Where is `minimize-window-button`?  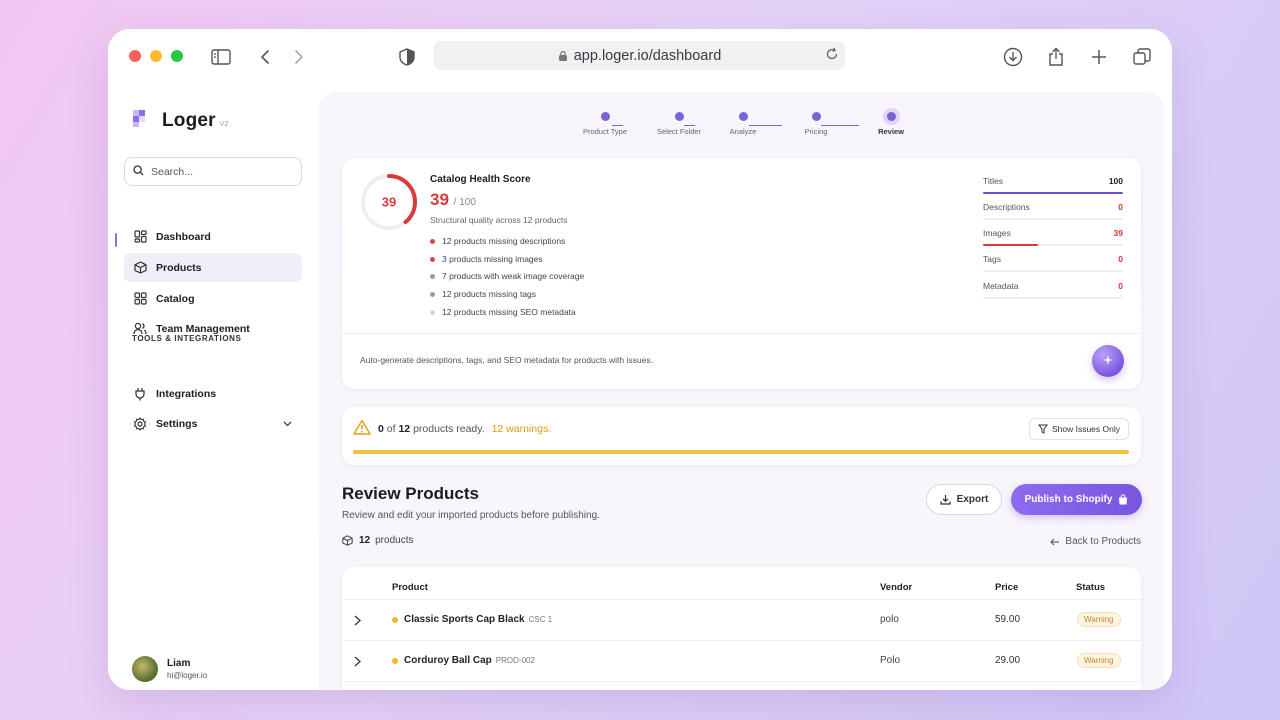 minimize-window-button is located at coordinates (156, 56).